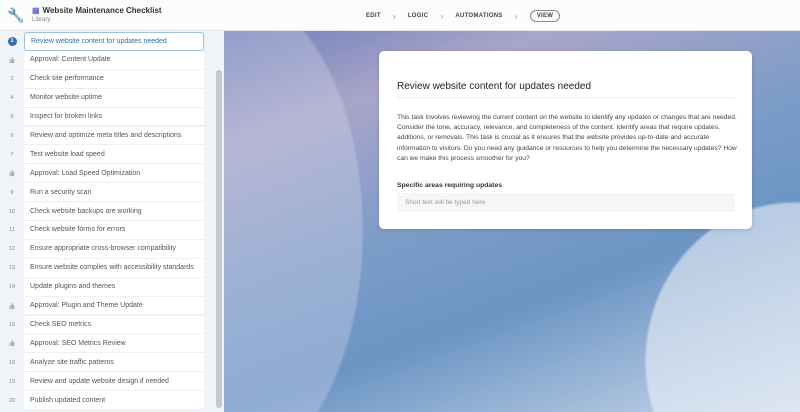 The height and width of the screenshot is (412, 800). I want to click on task-number: 10, so click(12, 211).